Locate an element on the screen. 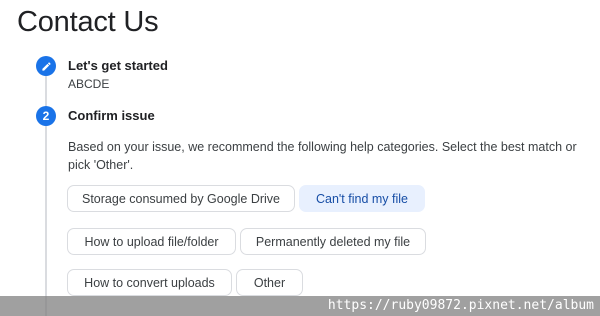  category-chip-other: Other is located at coordinates (269, 282).